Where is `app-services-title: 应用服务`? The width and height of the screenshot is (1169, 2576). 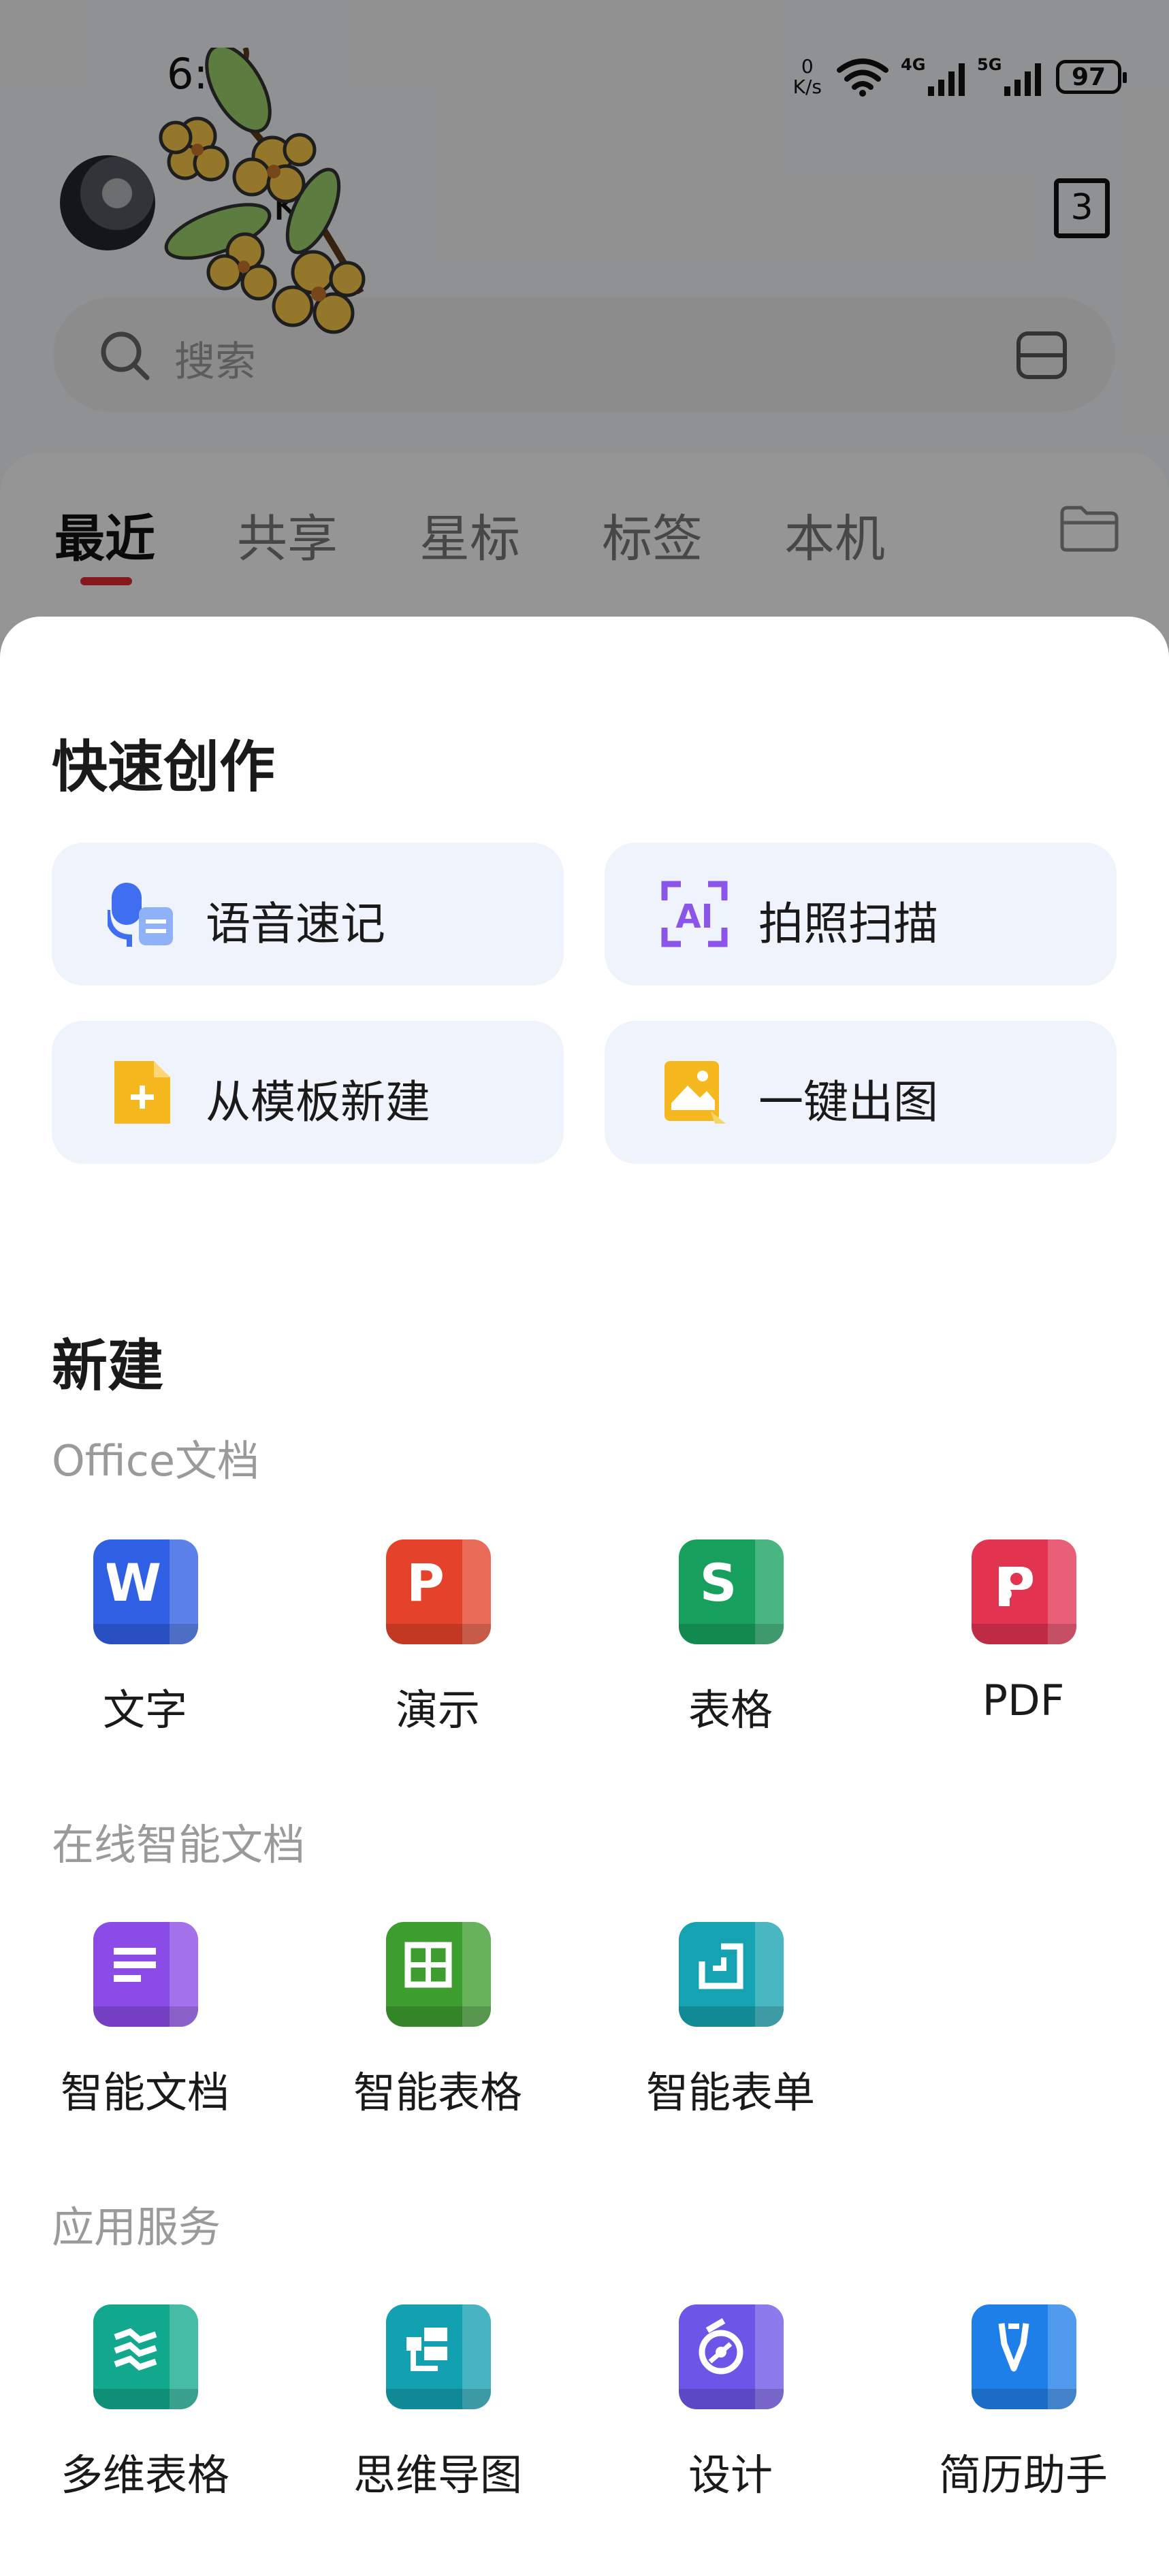 app-services-title: 应用服务 is located at coordinates (137, 2227).